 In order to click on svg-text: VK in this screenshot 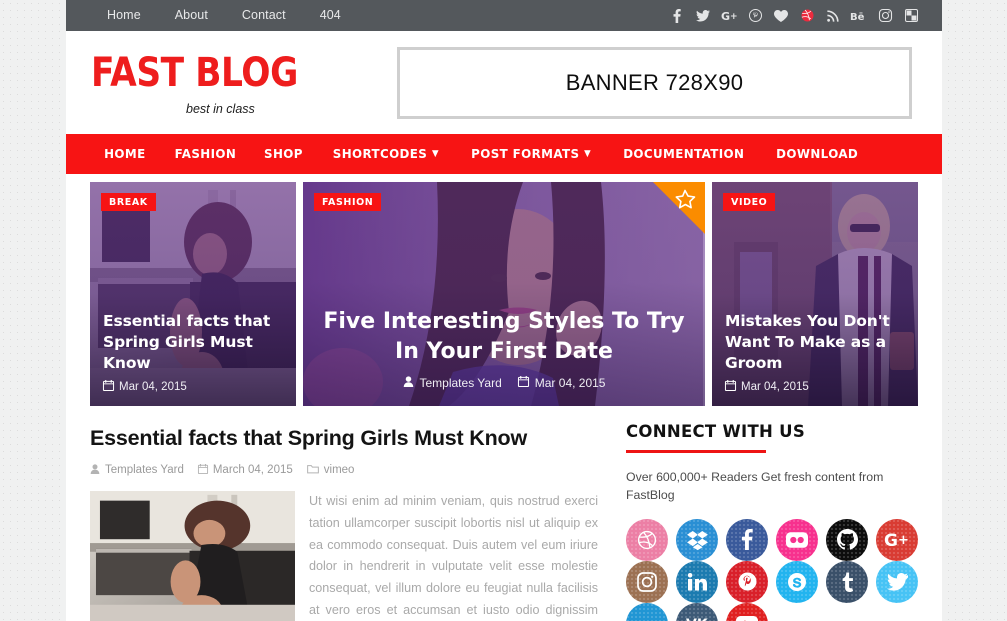, I will do `click(697, 619)`.